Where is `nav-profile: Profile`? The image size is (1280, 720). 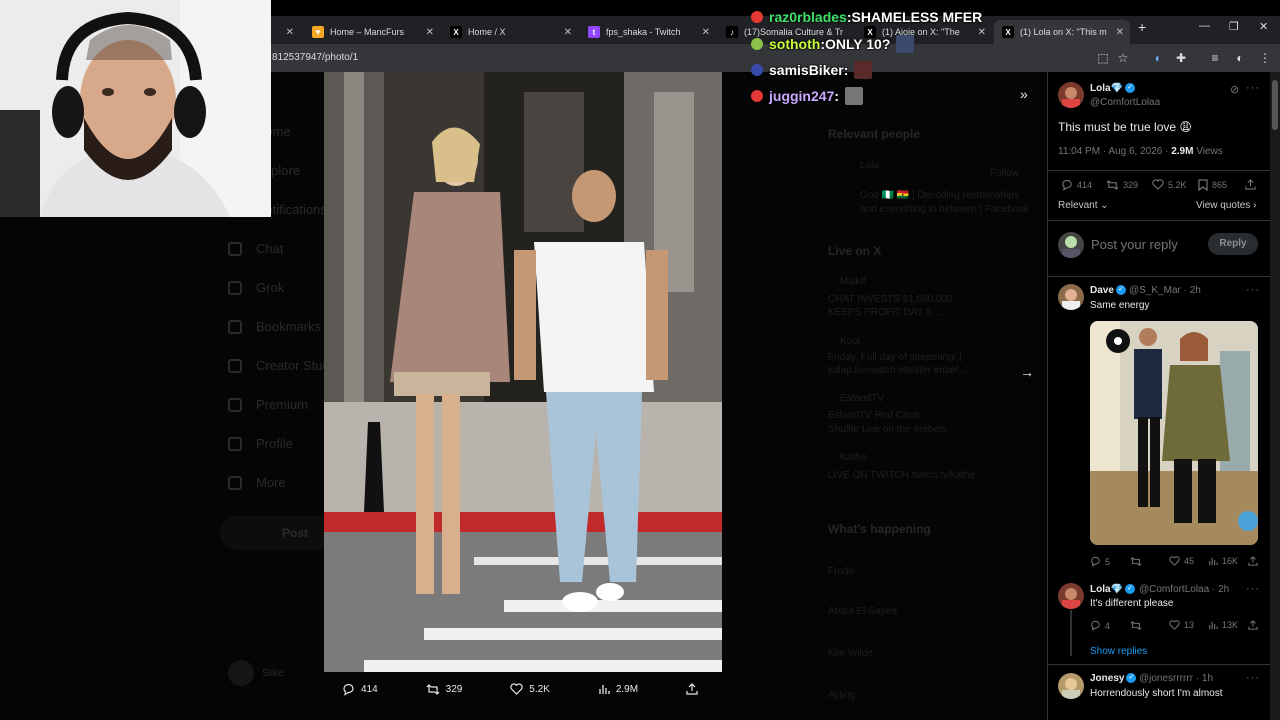 nav-profile: Profile is located at coordinates (260, 443).